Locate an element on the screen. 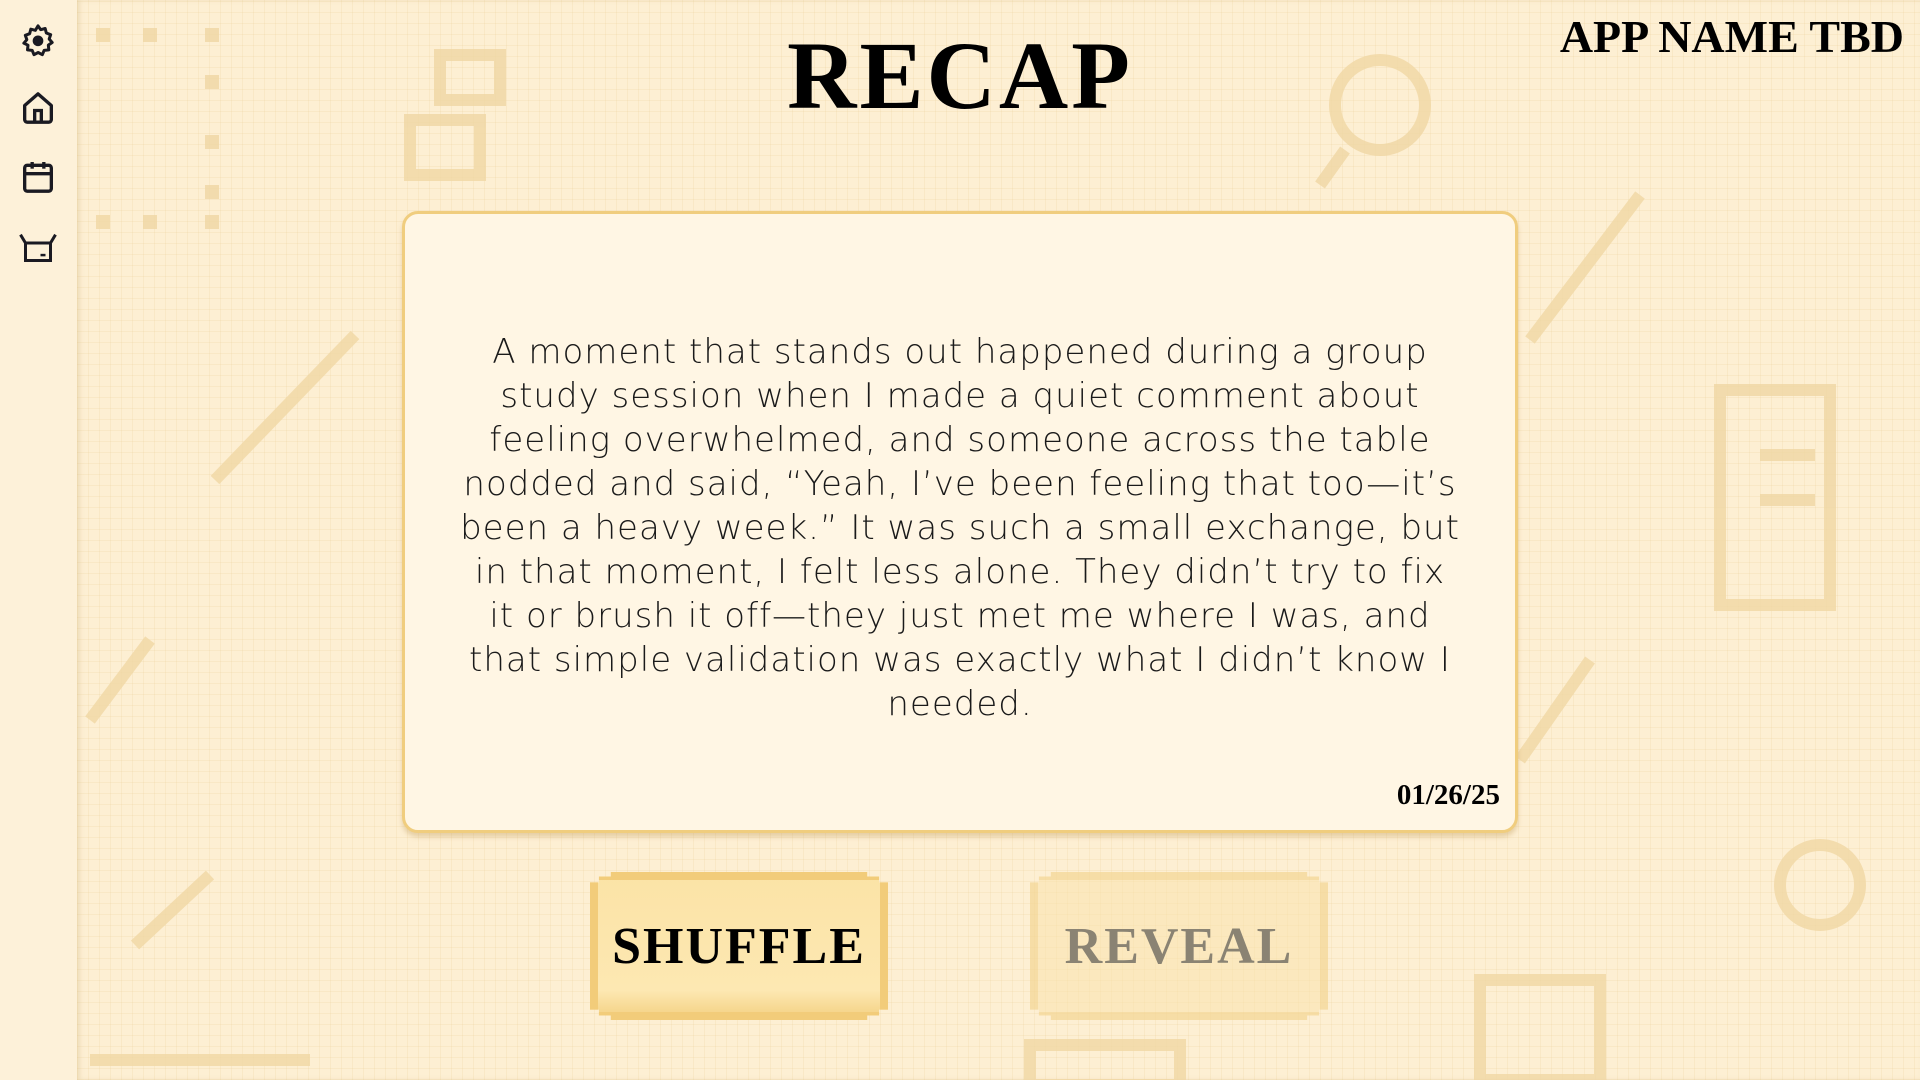 This screenshot has width=1920, height=1080. app-name: APP NAME TBD is located at coordinates (1731, 36).